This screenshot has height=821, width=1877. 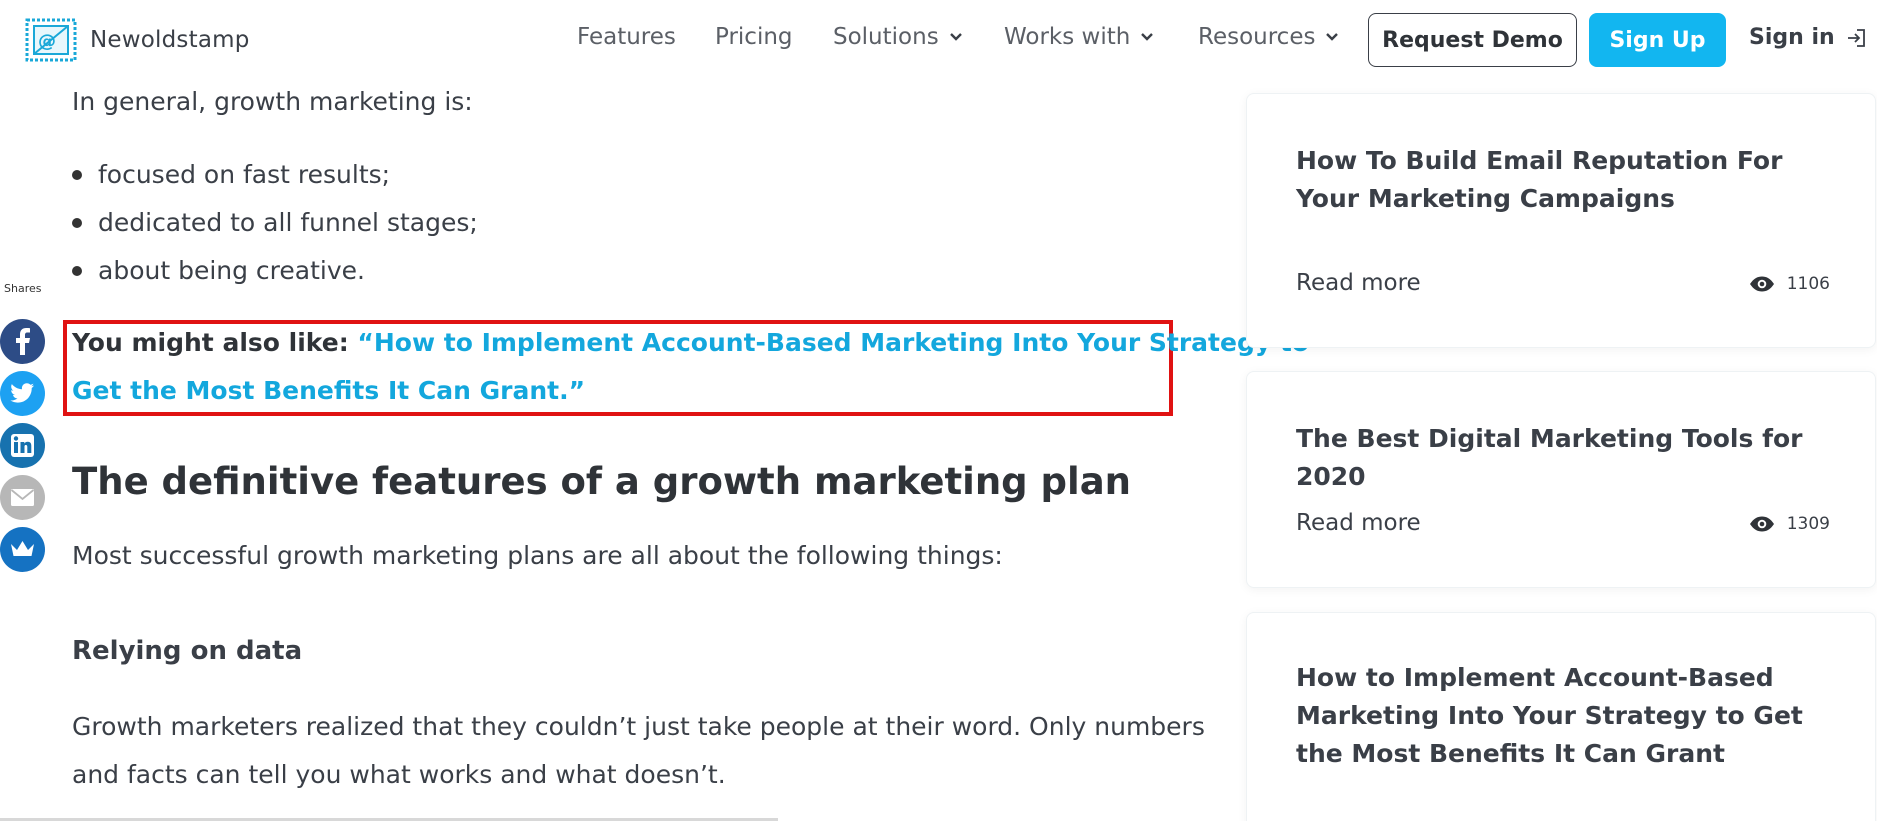 I want to click on related-article-link-continued: Get the Most Benefits It Can Grant.”, so click(x=328, y=390).